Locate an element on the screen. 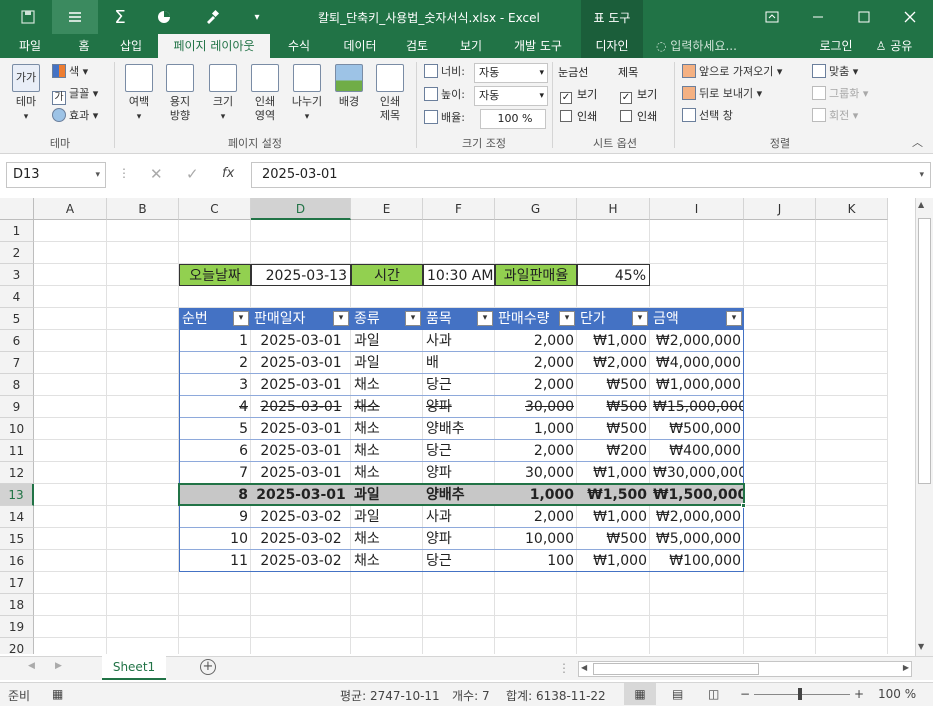 The image size is (933, 706). zoom-slider-thumb is located at coordinates (800, 694).